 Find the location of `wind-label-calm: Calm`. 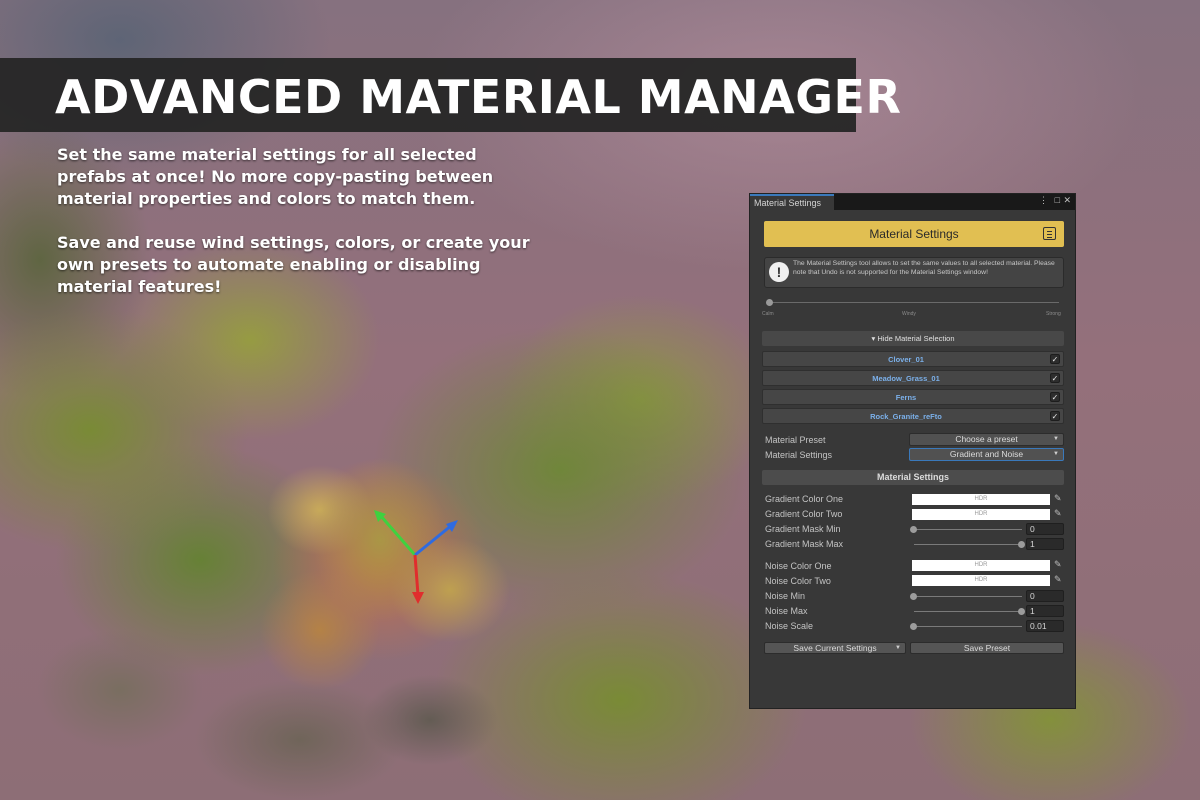

wind-label-calm: Calm is located at coordinates (768, 314).